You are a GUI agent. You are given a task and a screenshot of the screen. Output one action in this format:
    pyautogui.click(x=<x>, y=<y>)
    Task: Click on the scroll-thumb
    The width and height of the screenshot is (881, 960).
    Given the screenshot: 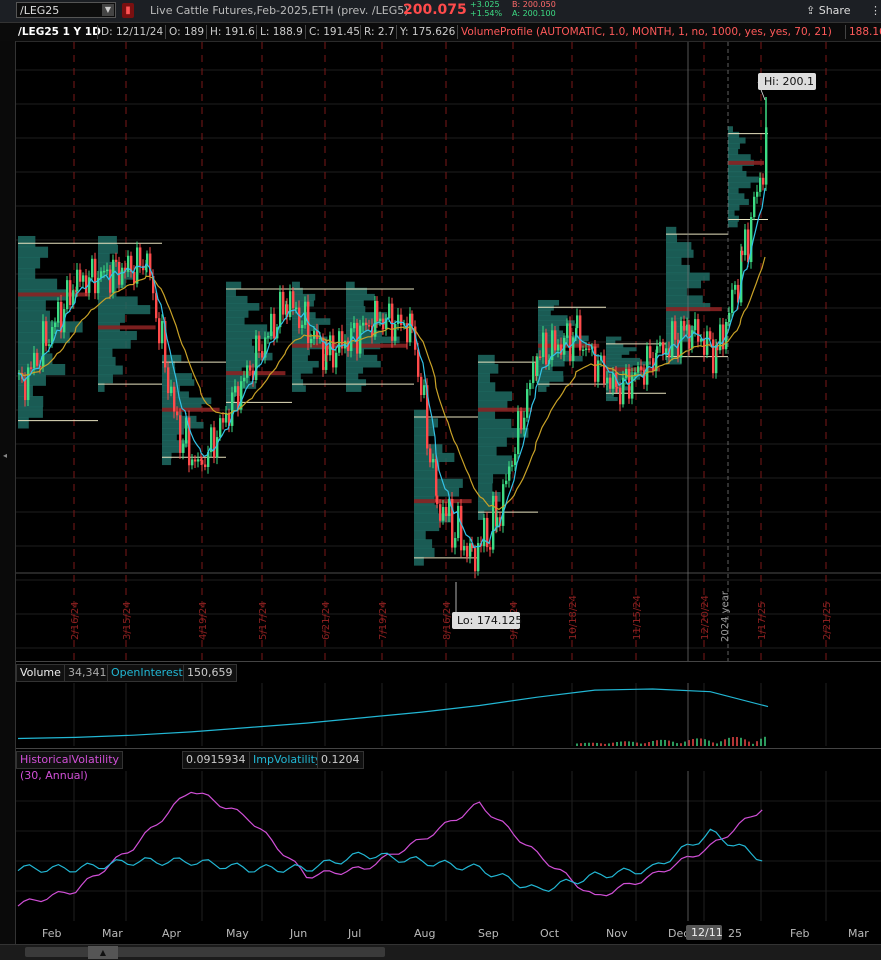 What is the action you would take?
    pyautogui.click(x=205, y=952)
    